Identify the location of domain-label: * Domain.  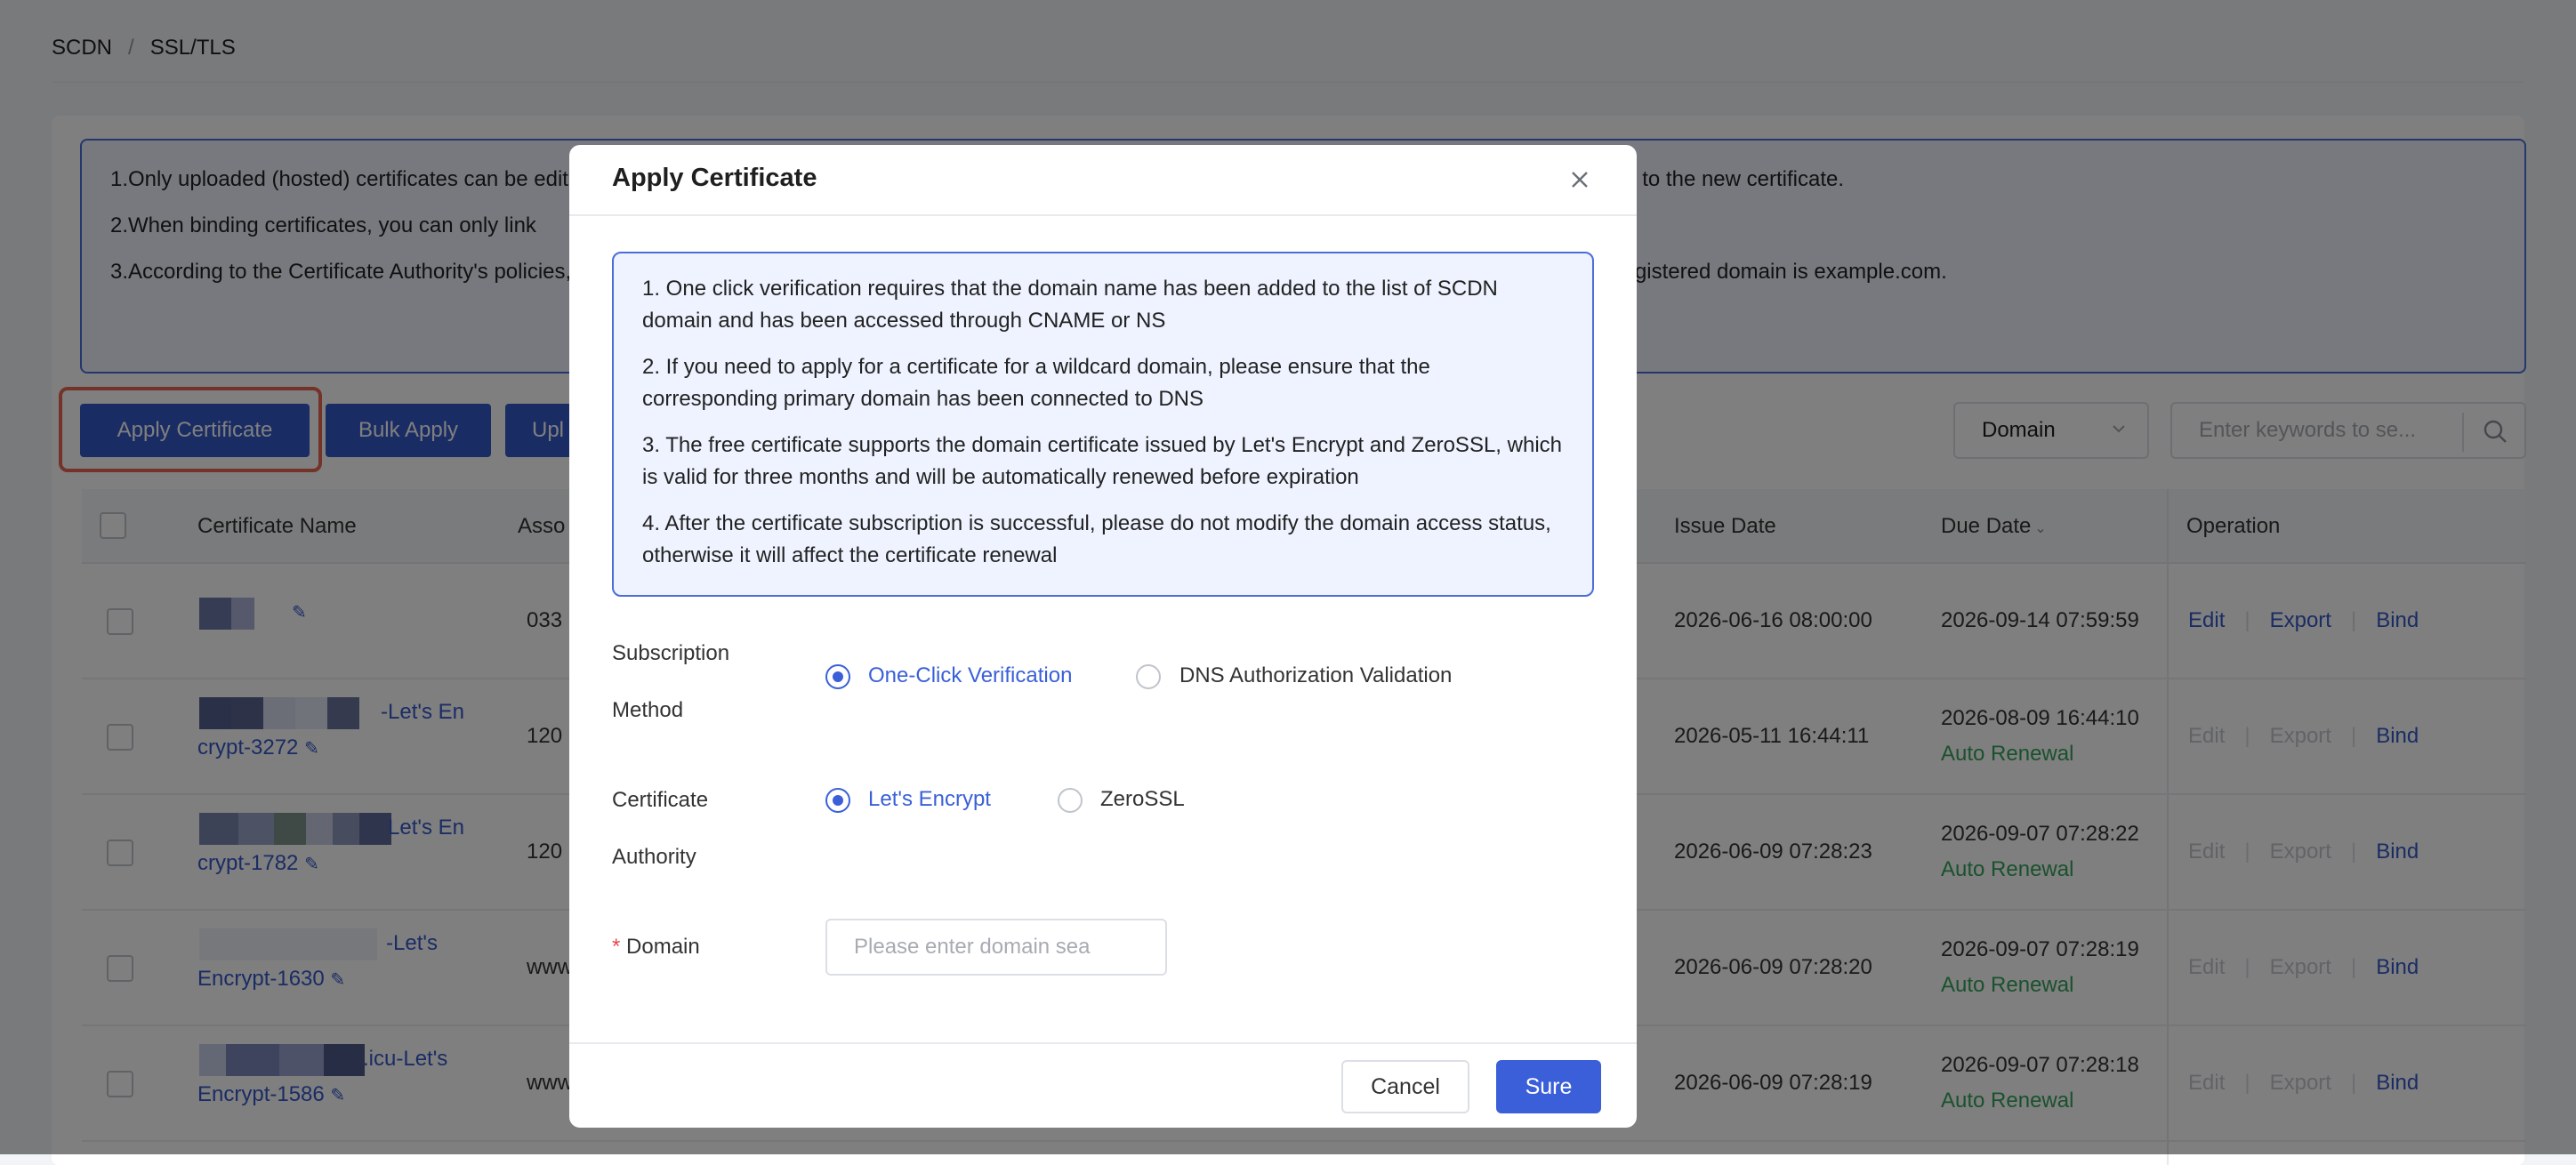
(656, 947).